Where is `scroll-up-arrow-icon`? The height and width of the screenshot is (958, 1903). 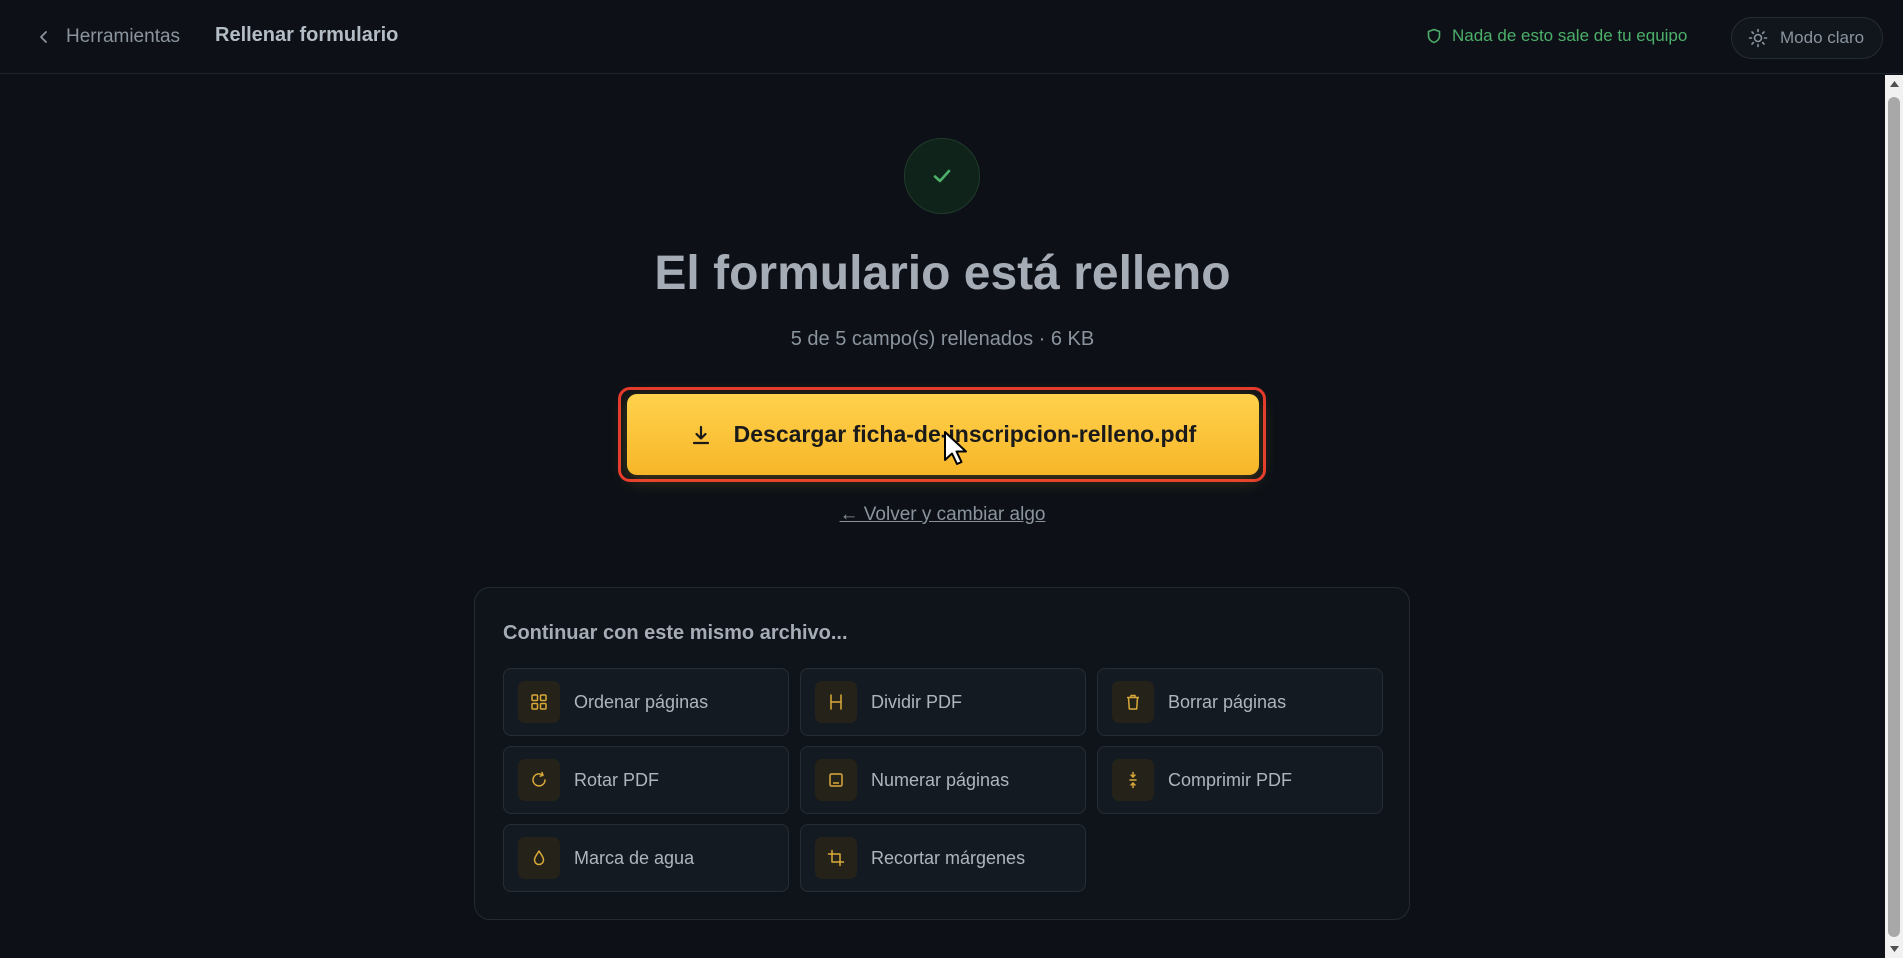 scroll-up-arrow-icon is located at coordinates (1894, 84).